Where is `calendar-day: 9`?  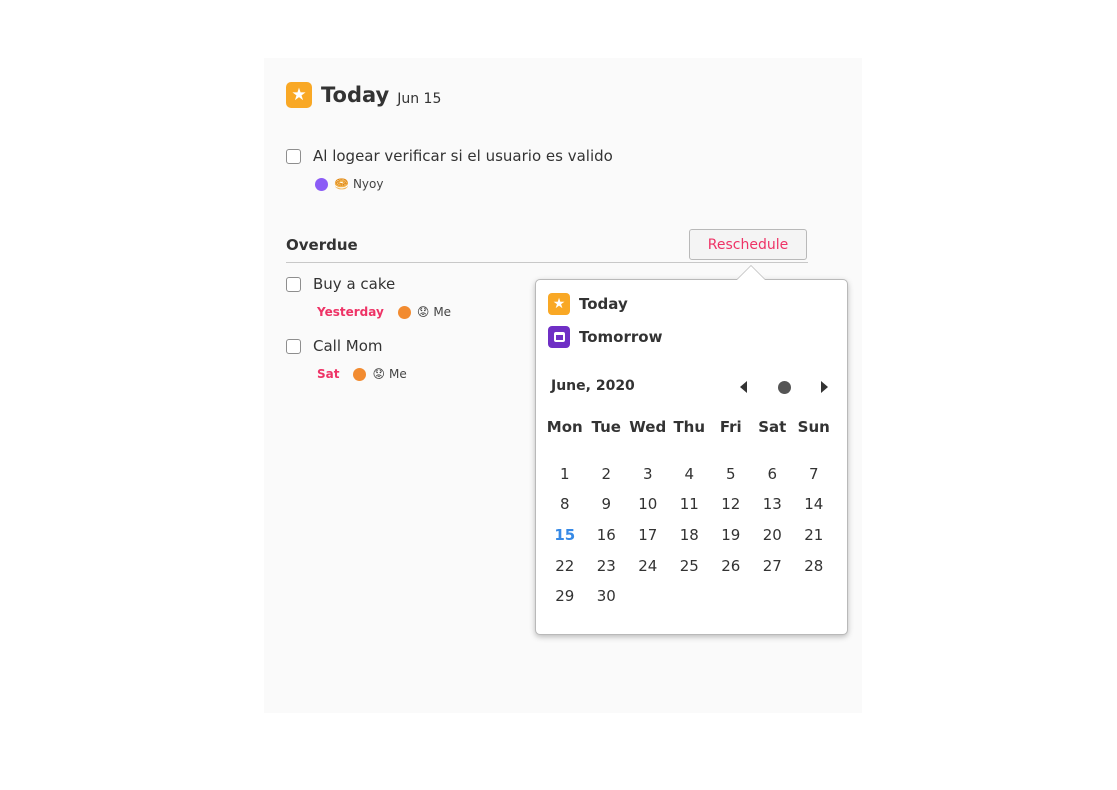 calendar-day: 9 is located at coordinates (607, 504).